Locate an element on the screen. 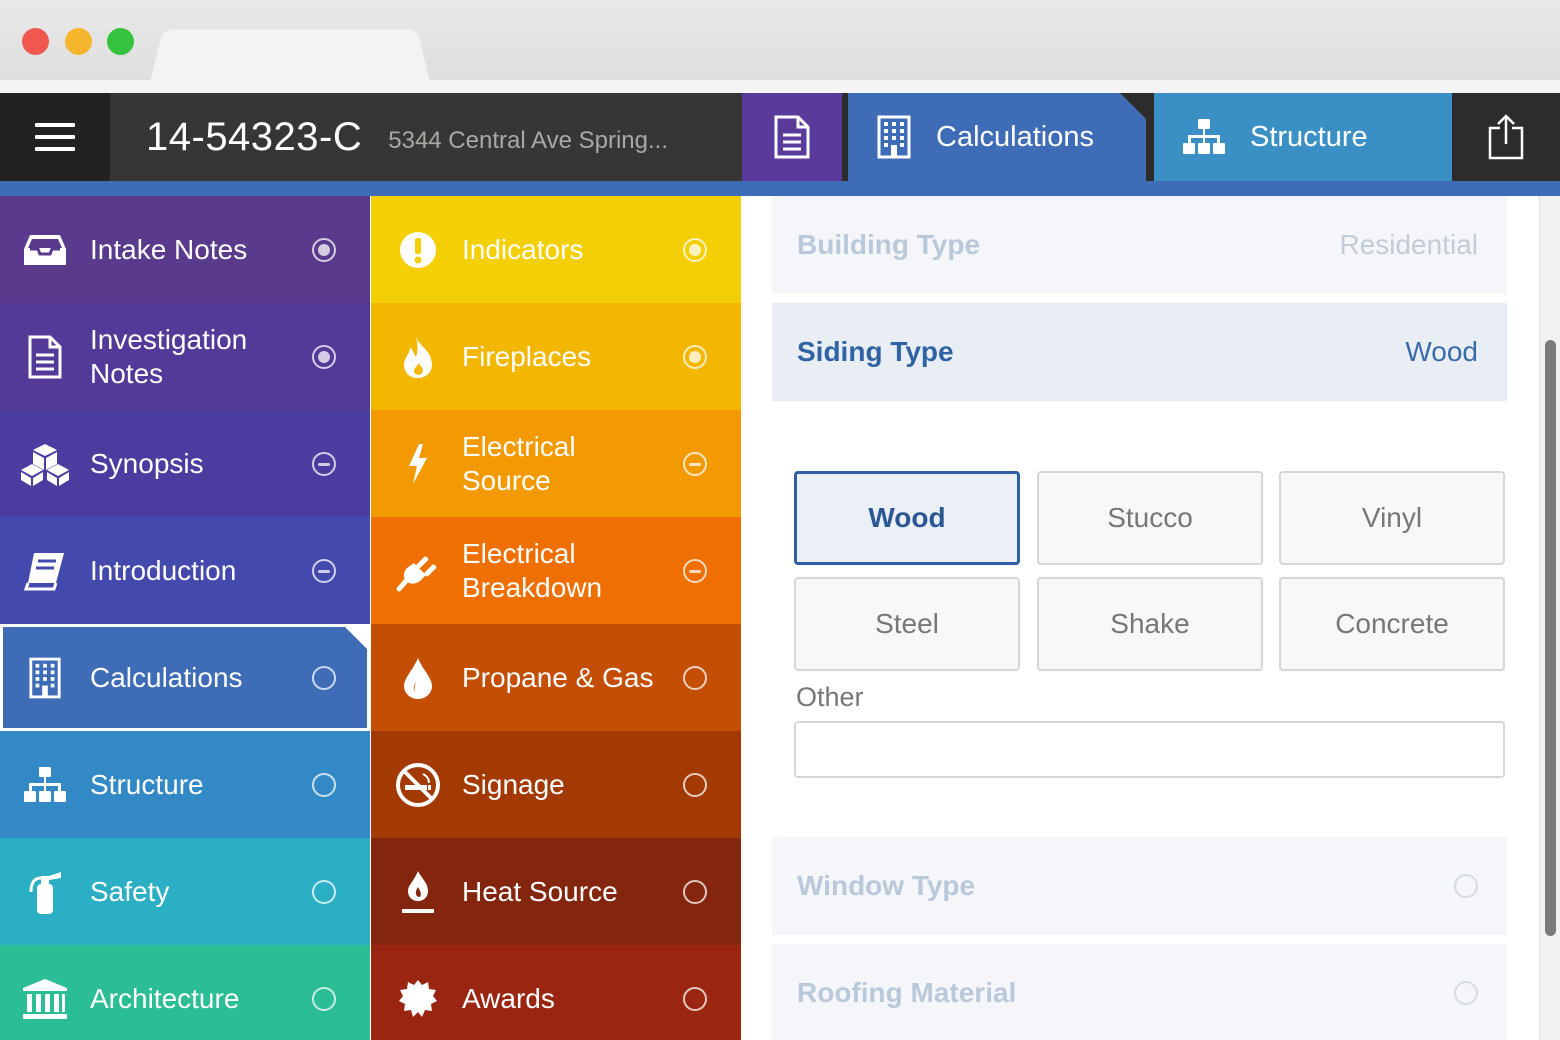 The width and height of the screenshot is (1560, 1040). hamburger-icon is located at coordinates (55, 137).